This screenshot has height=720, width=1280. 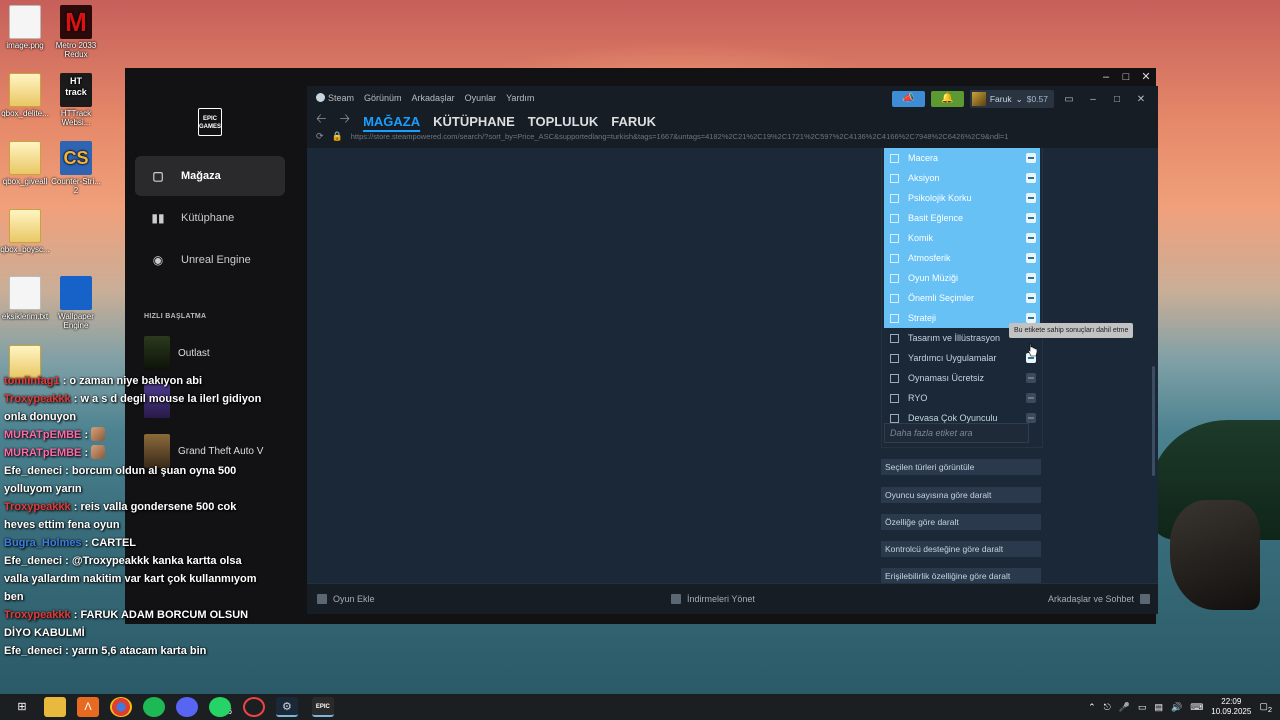 I want to click on tag-search-input: Daha fazla etiket ara, so click(x=956, y=433).